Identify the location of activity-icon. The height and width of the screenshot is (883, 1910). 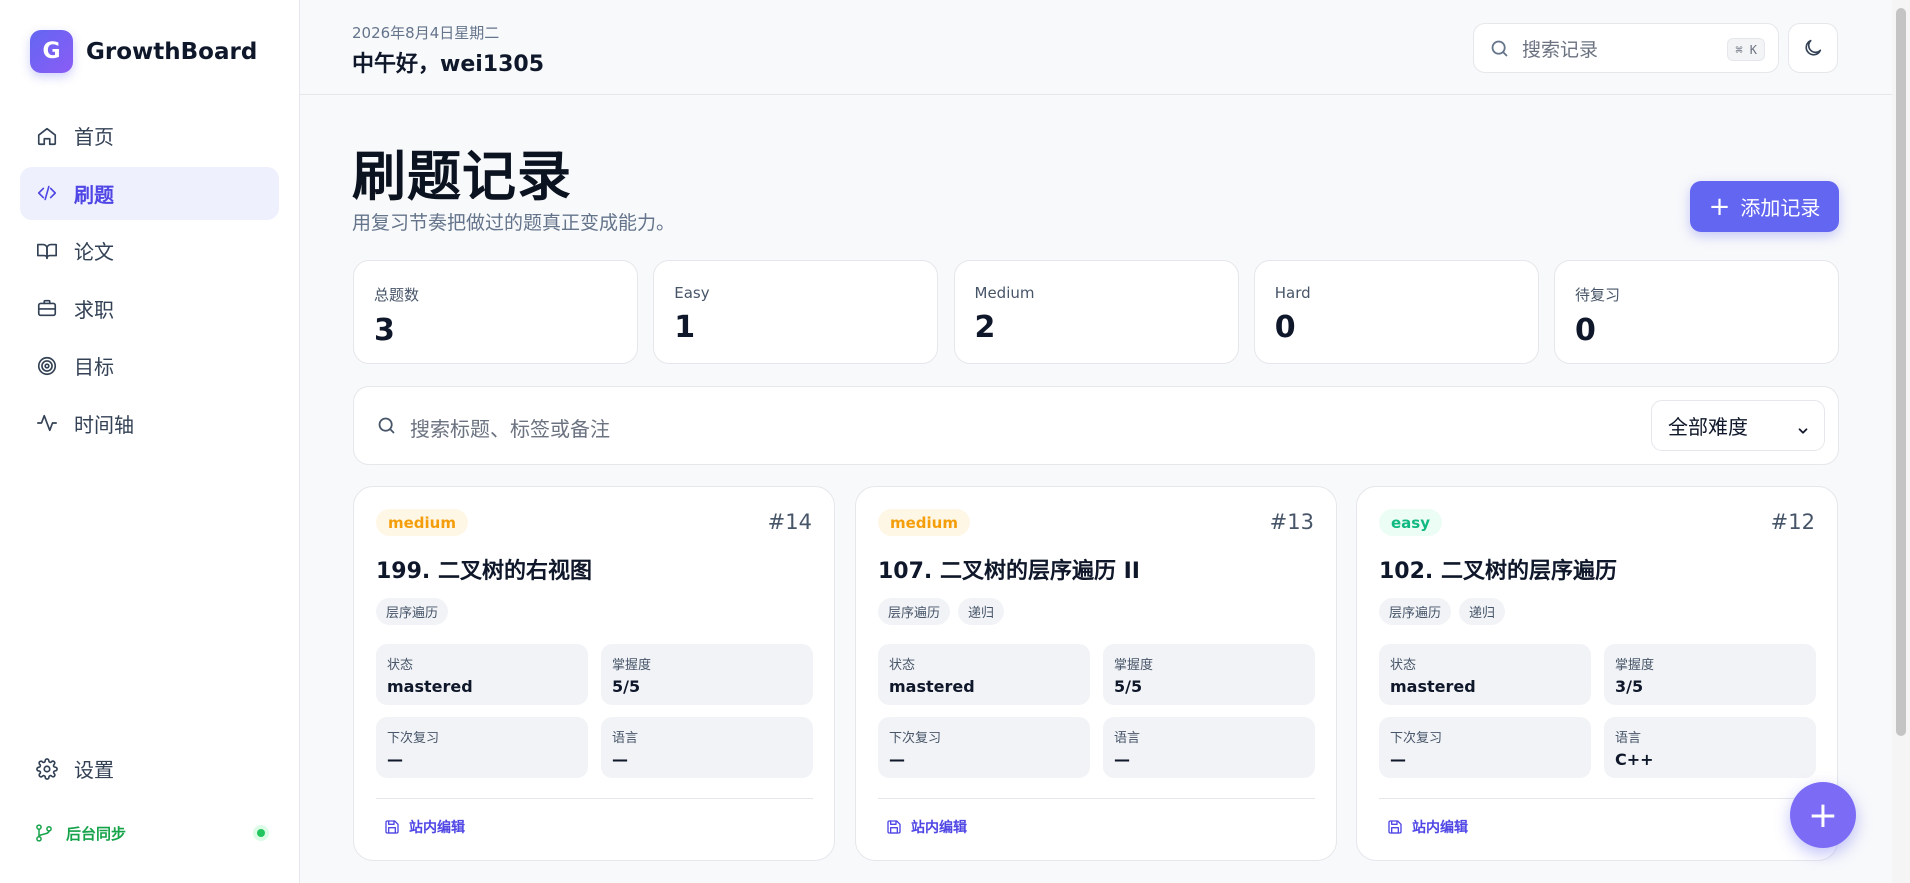
(47, 423).